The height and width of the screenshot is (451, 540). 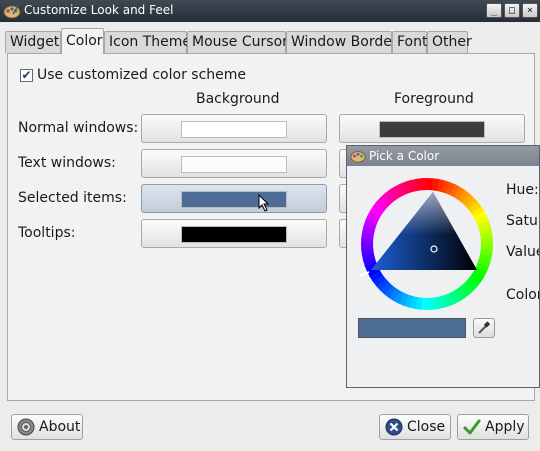 I want to click on use-custom-scheme-label: Use customized color scheme, so click(x=142, y=75).